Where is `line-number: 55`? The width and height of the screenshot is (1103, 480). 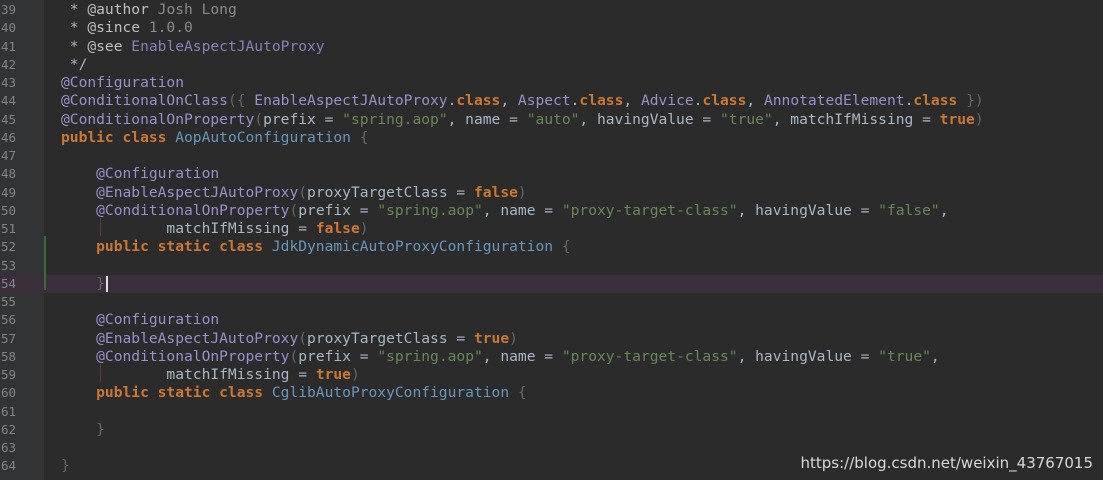
line-number: 55 is located at coordinates (9, 301).